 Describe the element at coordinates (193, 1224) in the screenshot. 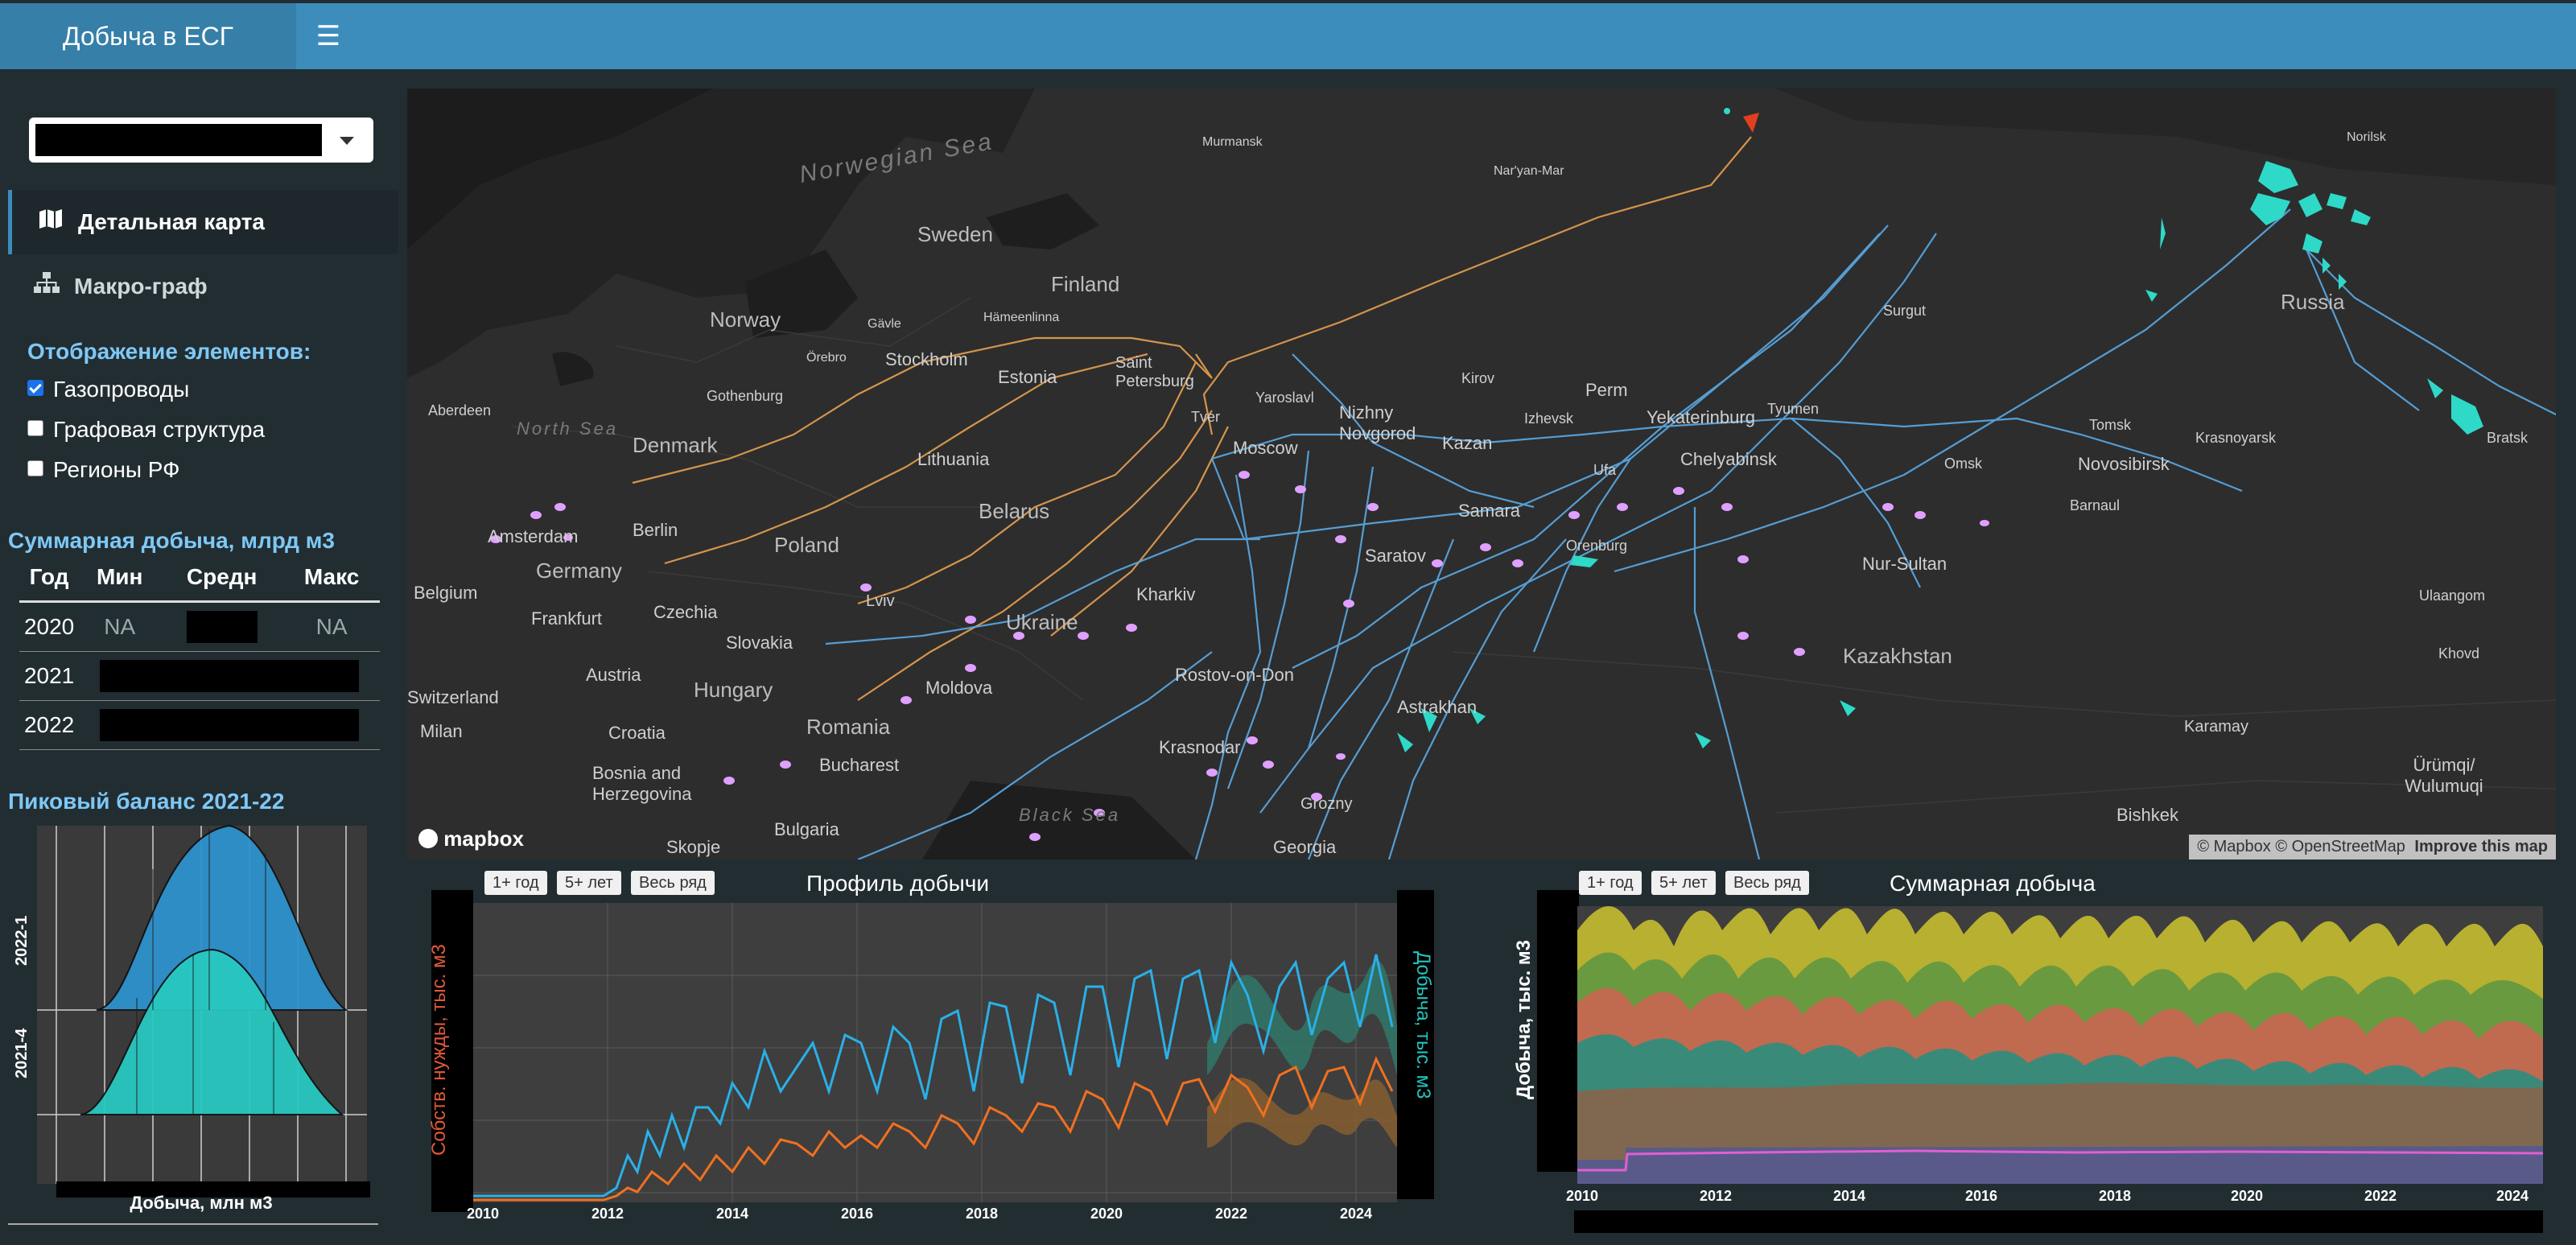

I see `divider` at that location.